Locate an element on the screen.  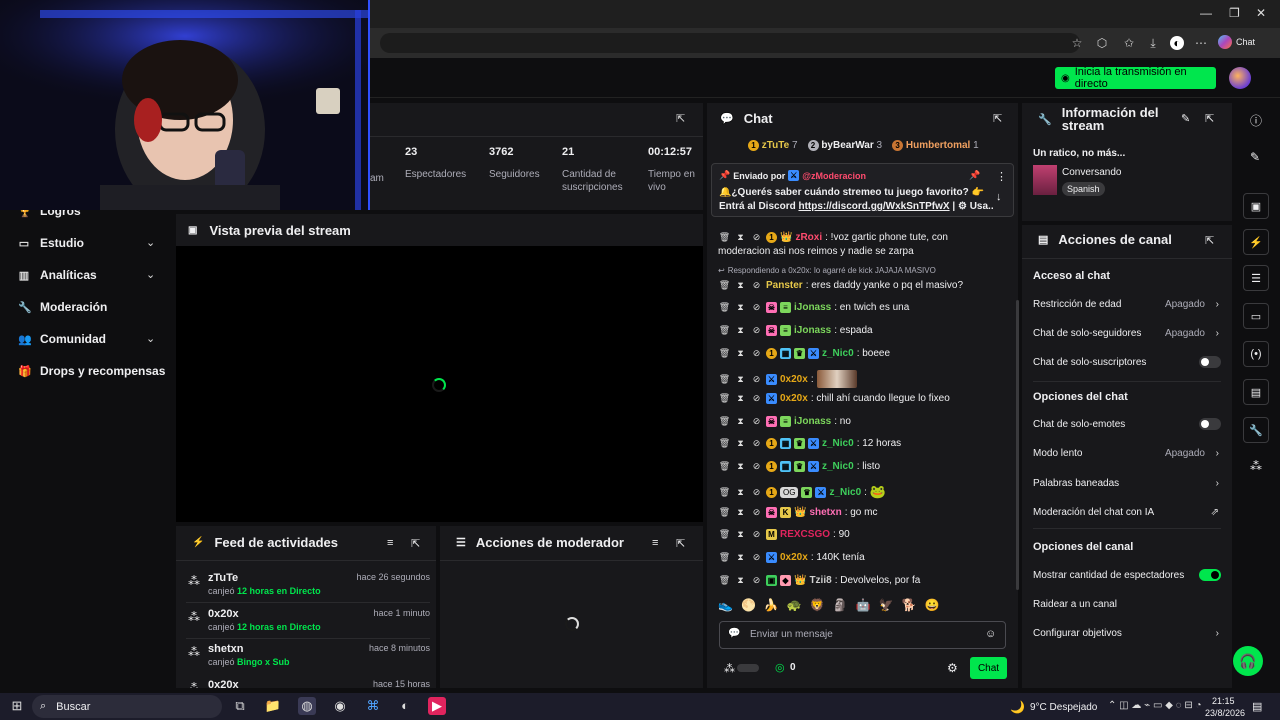
goals-row: Configurar objetivos › is located at coordinates (1127, 633).